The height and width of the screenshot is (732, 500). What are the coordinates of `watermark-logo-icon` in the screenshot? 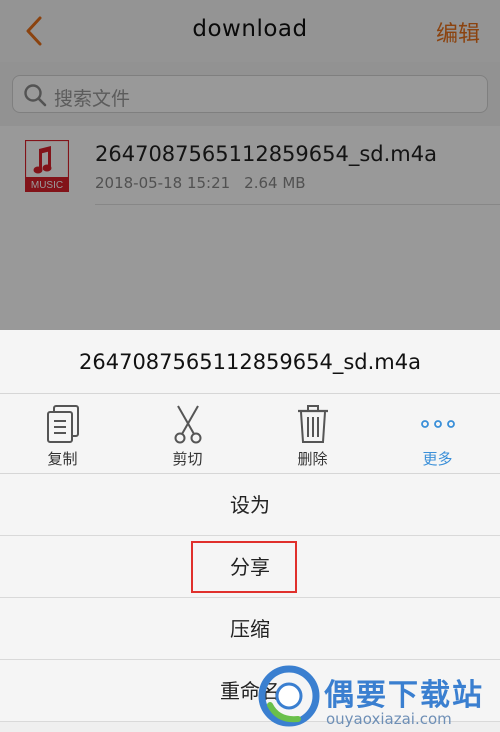 It's located at (289, 696).